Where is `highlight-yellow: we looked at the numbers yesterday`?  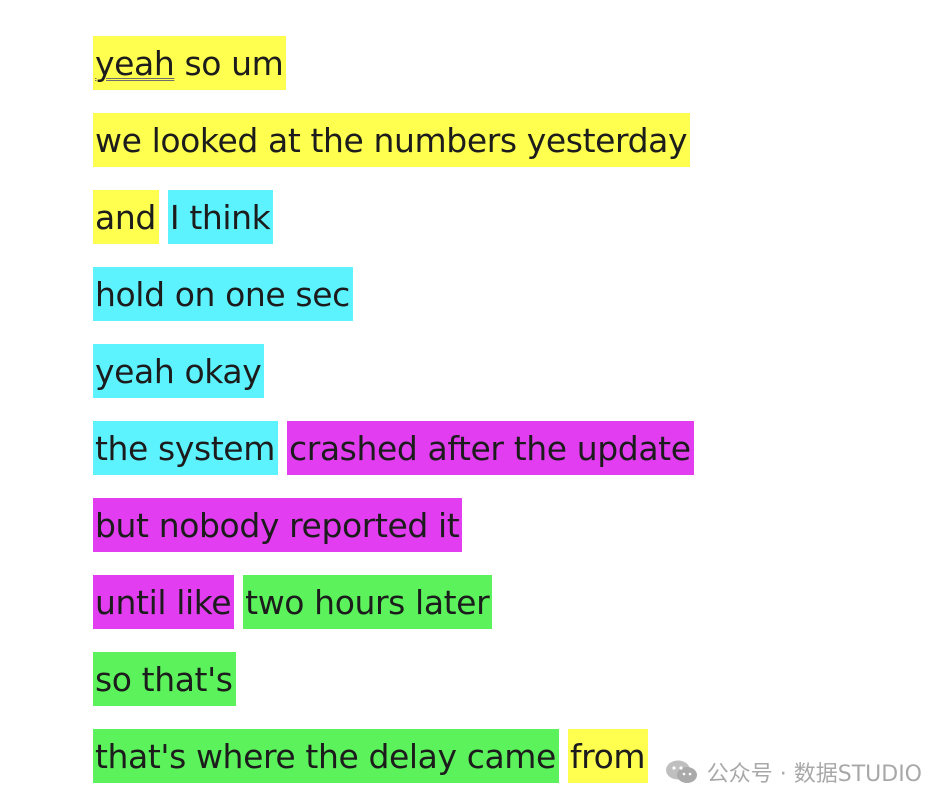 highlight-yellow: we looked at the numbers yesterday is located at coordinates (392, 140).